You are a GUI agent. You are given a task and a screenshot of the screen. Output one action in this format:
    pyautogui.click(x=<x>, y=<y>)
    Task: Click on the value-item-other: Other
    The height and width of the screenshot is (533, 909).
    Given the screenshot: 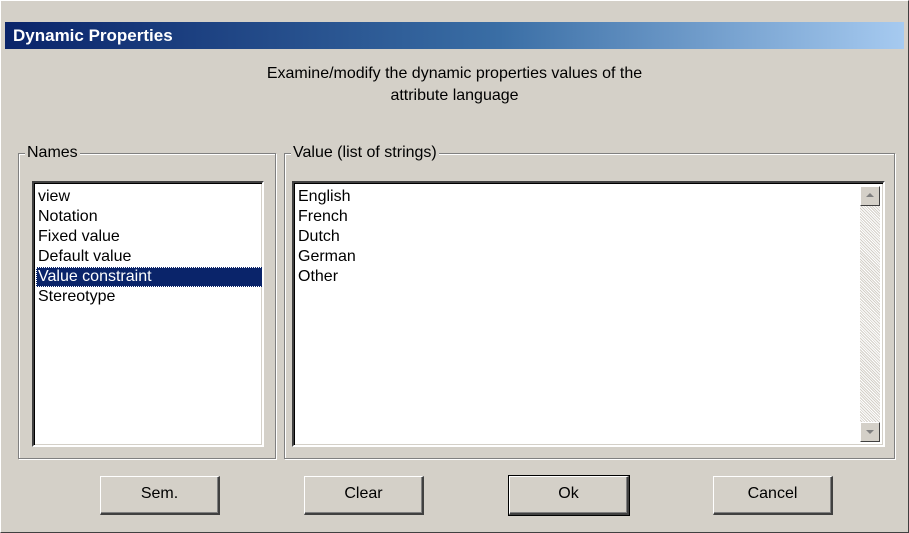 What is the action you would take?
    pyautogui.click(x=327, y=277)
    